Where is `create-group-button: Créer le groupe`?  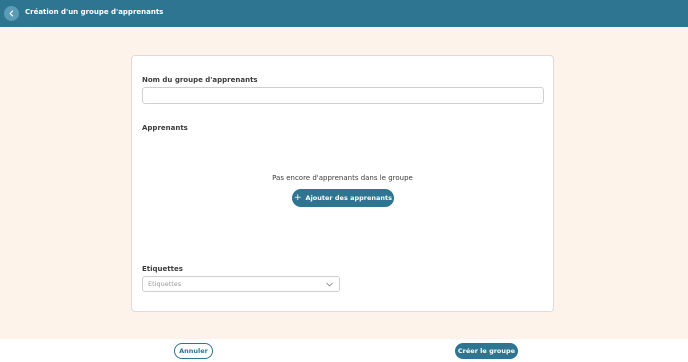 create-group-button: Créer le groupe is located at coordinates (486, 351).